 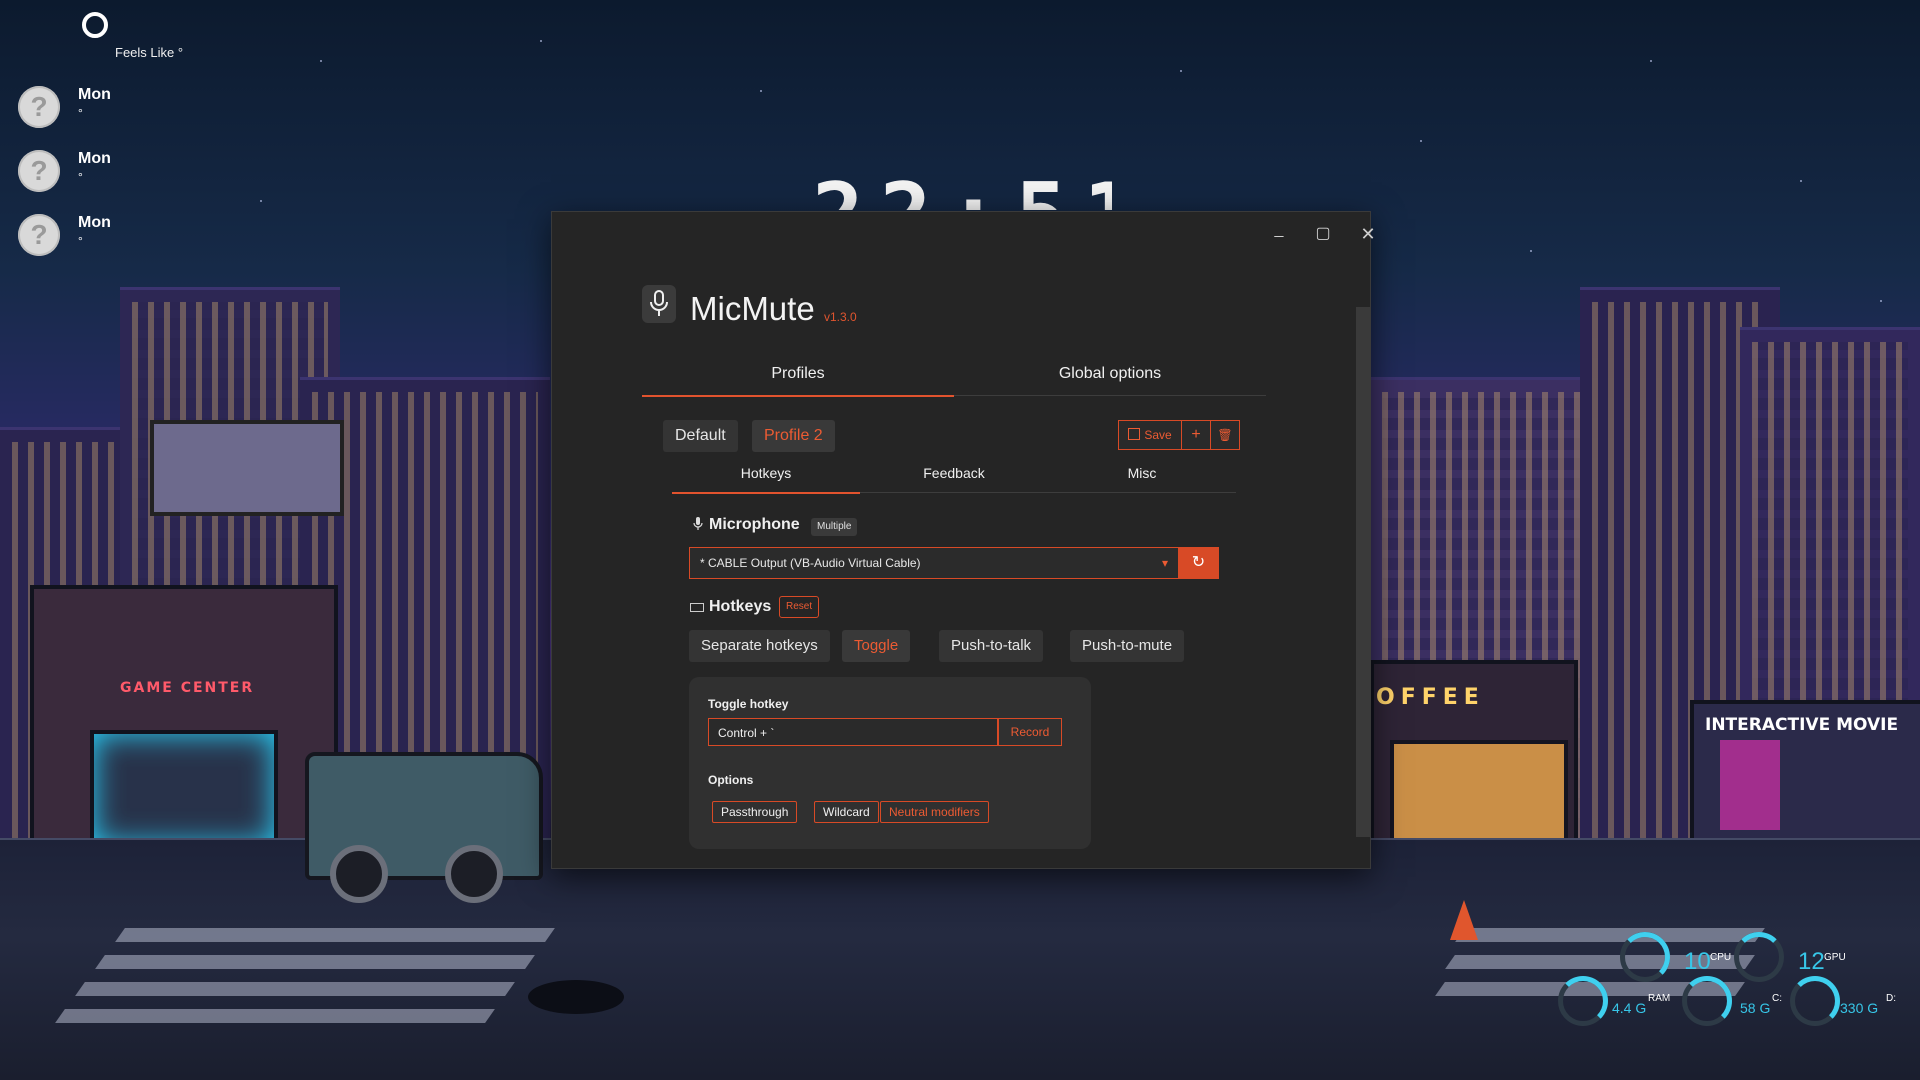 What do you see at coordinates (1891, 998) in the screenshot?
I see `d-drive-label: D:` at bounding box center [1891, 998].